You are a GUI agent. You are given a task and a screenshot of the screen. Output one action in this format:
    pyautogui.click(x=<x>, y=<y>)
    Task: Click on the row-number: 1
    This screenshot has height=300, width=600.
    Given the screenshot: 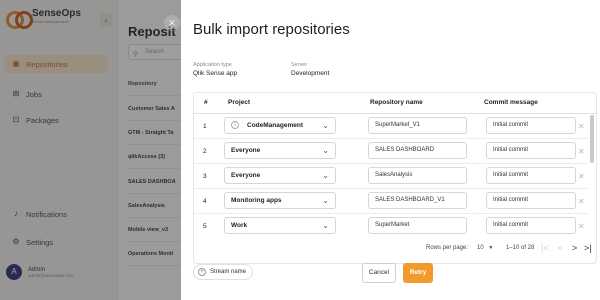 What is the action you would take?
    pyautogui.click(x=205, y=126)
    